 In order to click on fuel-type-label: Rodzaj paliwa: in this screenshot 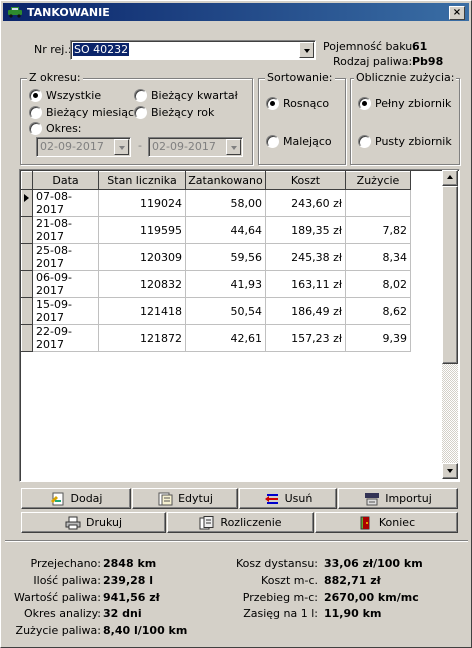, I will do `click(373, 61)`.